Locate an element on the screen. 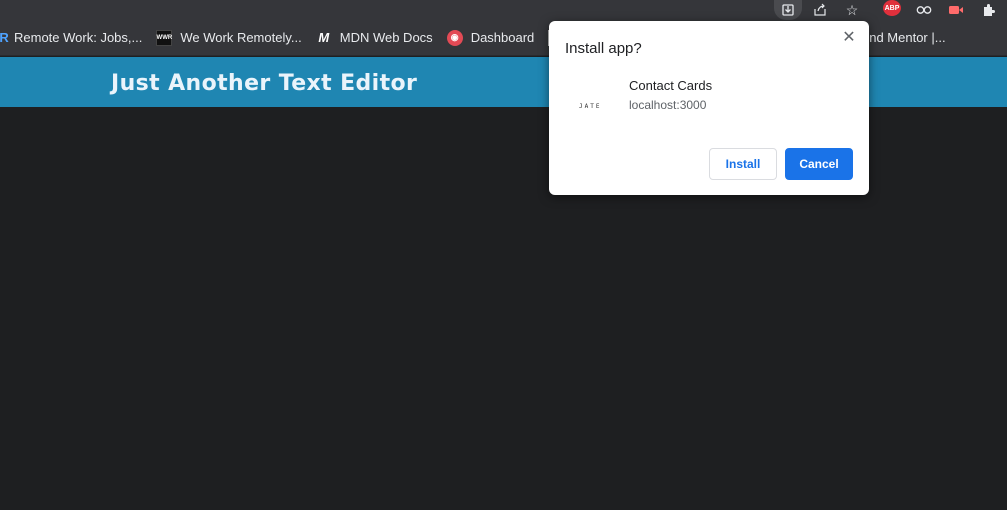  app-origin: localhost:3000 is located at coordinates (668, 105).